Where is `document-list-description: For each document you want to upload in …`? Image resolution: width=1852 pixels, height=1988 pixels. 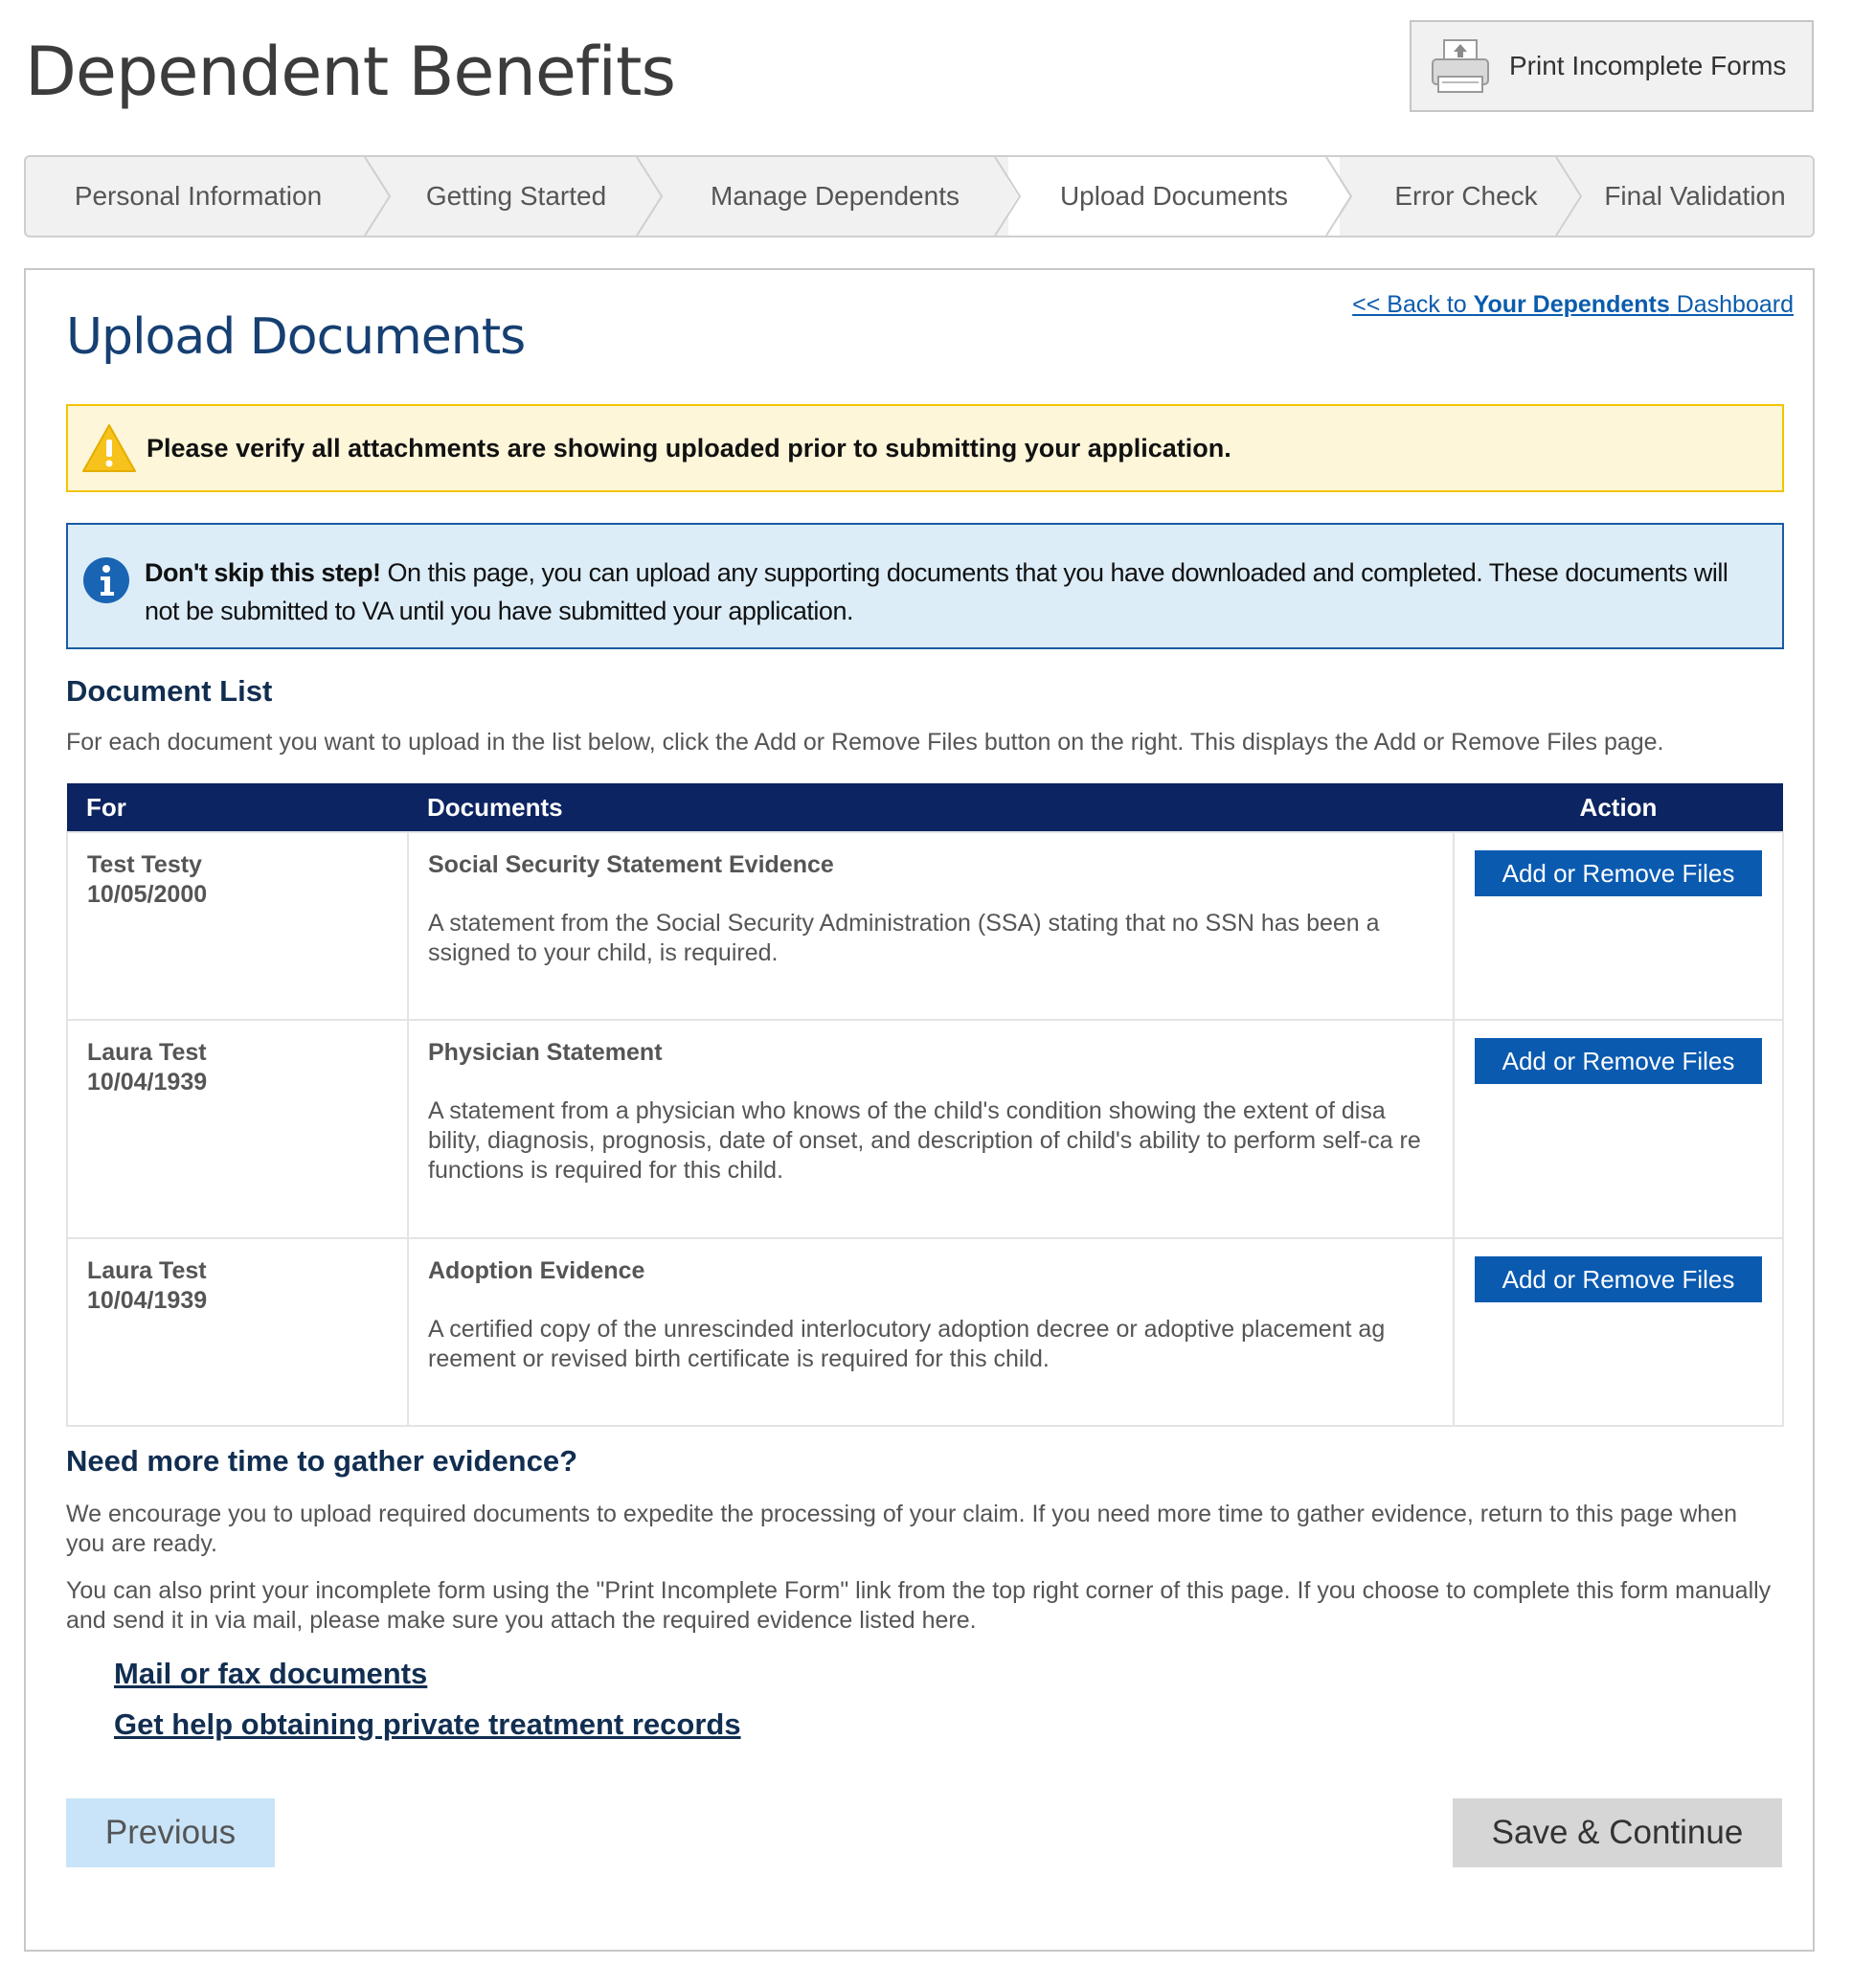 document-list-description: For each document you want to upload in … is located at coordinates (865, 742).